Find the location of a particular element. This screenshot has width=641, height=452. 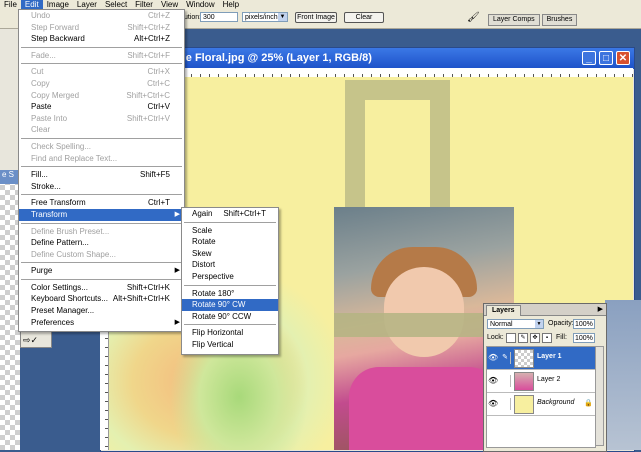

layers-list: 👁 ✎ Layer 1 👁 Layer 2 👁 Background 🔒 is located at coordinates (541, 397).